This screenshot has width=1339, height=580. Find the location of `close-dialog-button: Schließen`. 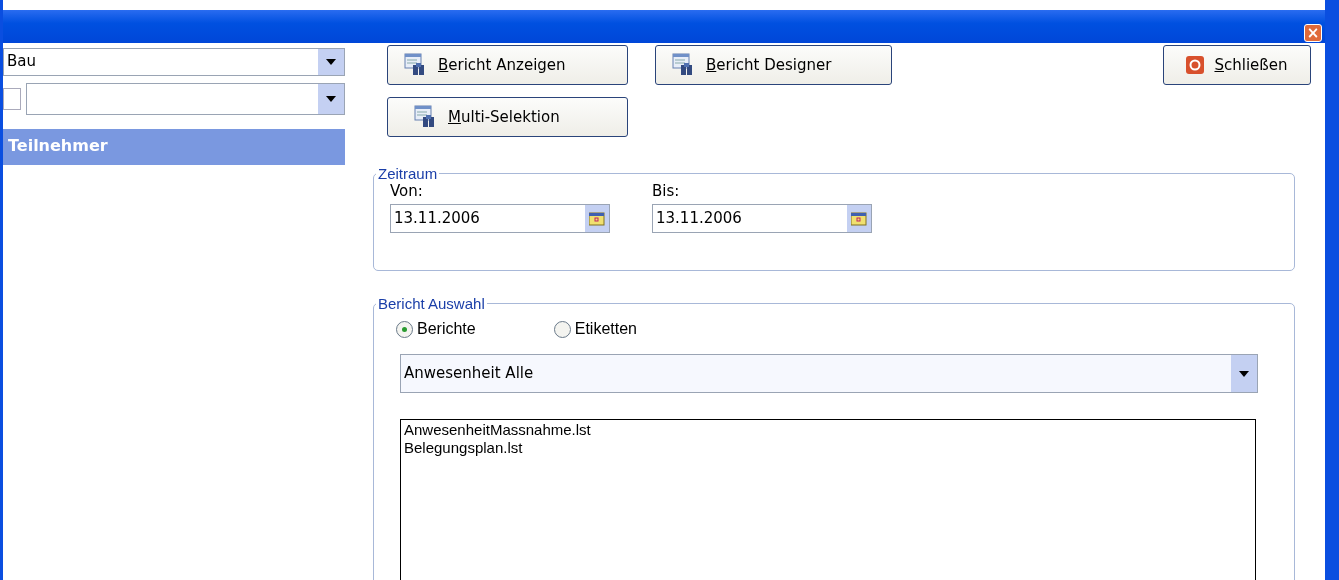

close-dialog-button: Schließen is located at coordinates (1237, 65).